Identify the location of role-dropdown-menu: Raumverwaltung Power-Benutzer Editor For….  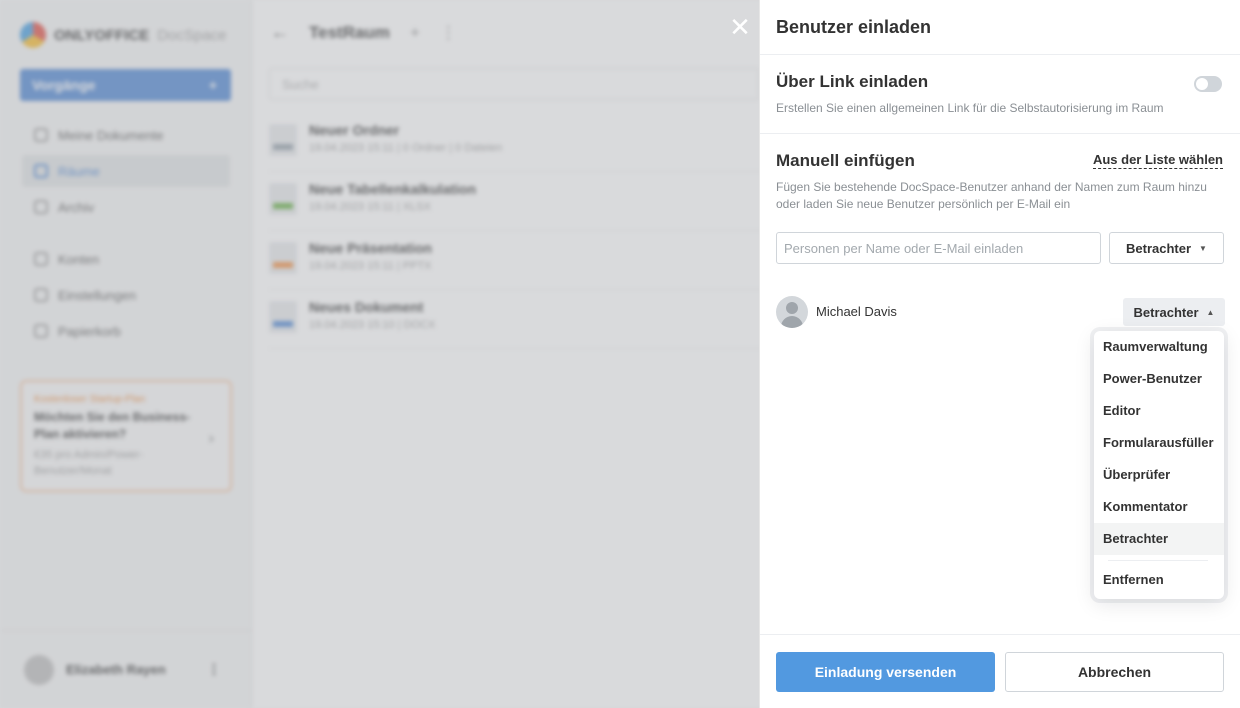
(1159, 465).